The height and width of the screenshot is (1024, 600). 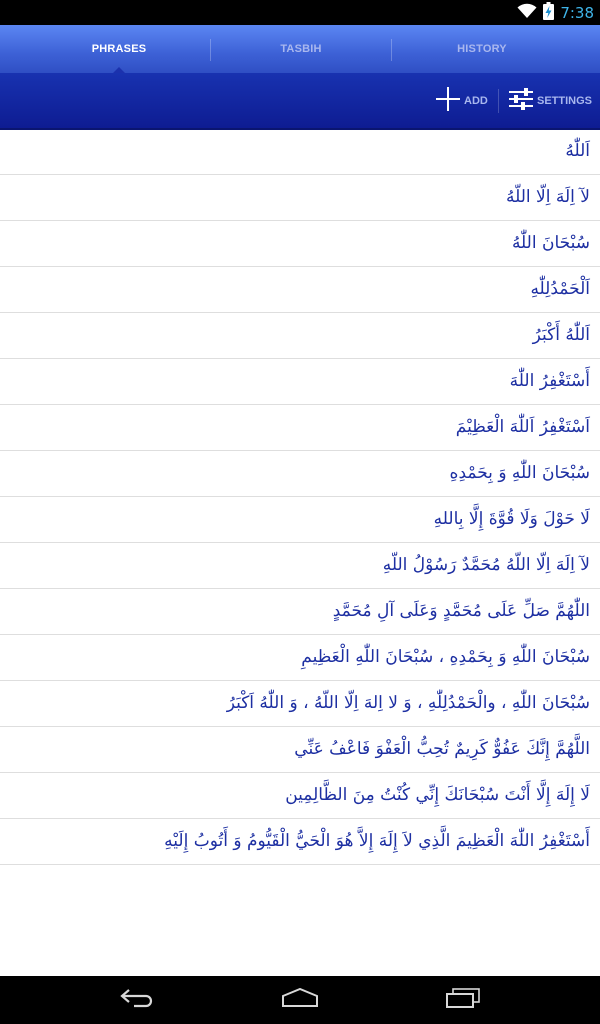 What do you see at coordinates (498, 101) in the screenshot?
I see `action-divider` at bounding box center [498, 101].